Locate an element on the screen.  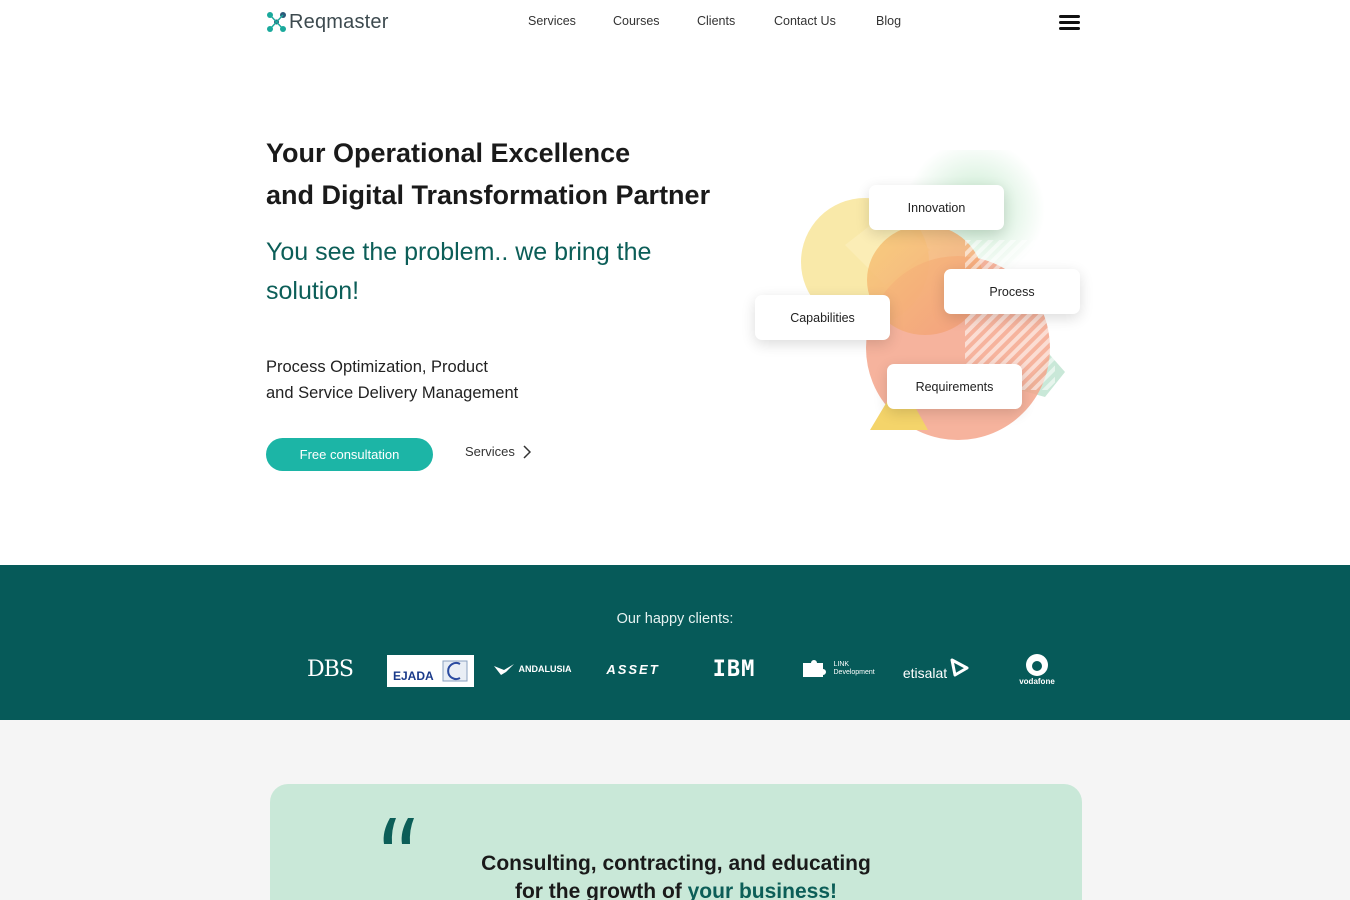
nav-services: Services is located at coordinates (552, 21).